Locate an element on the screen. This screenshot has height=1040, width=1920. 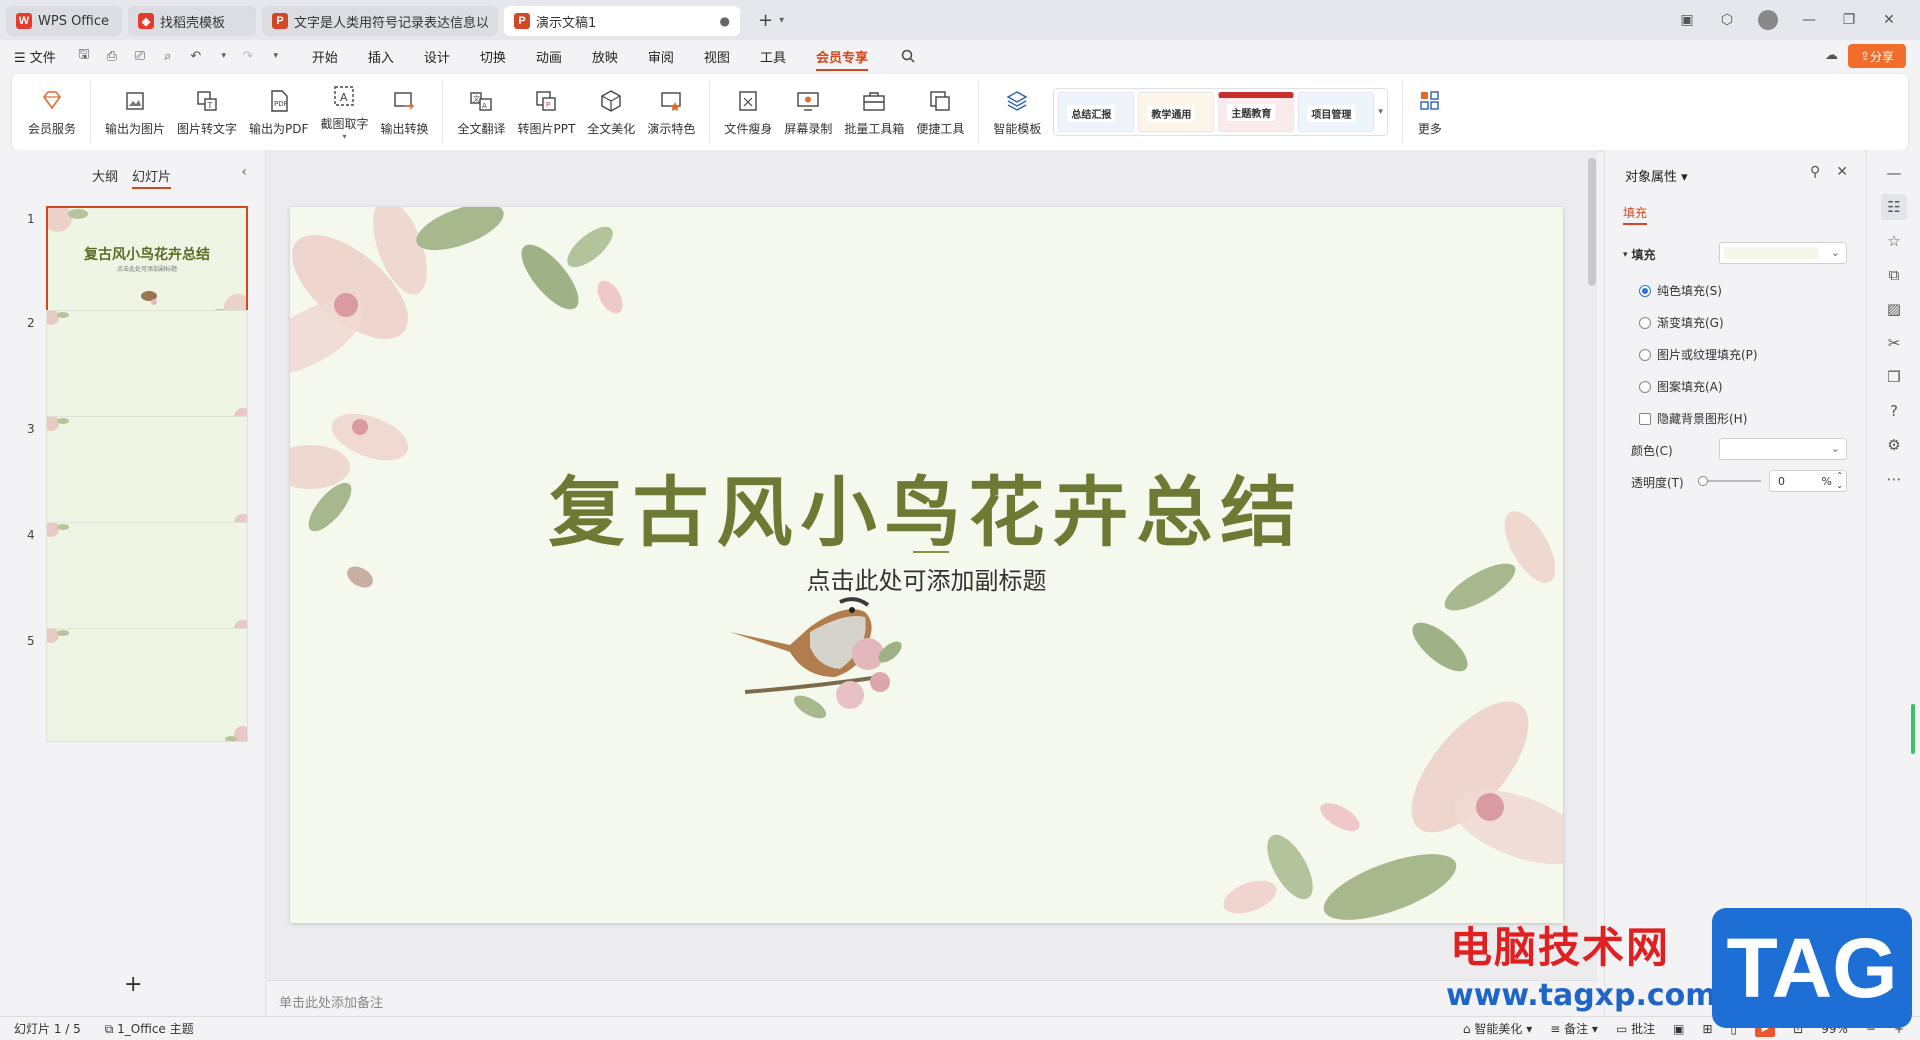
slider-handle is located at coordinates (1703, 481).